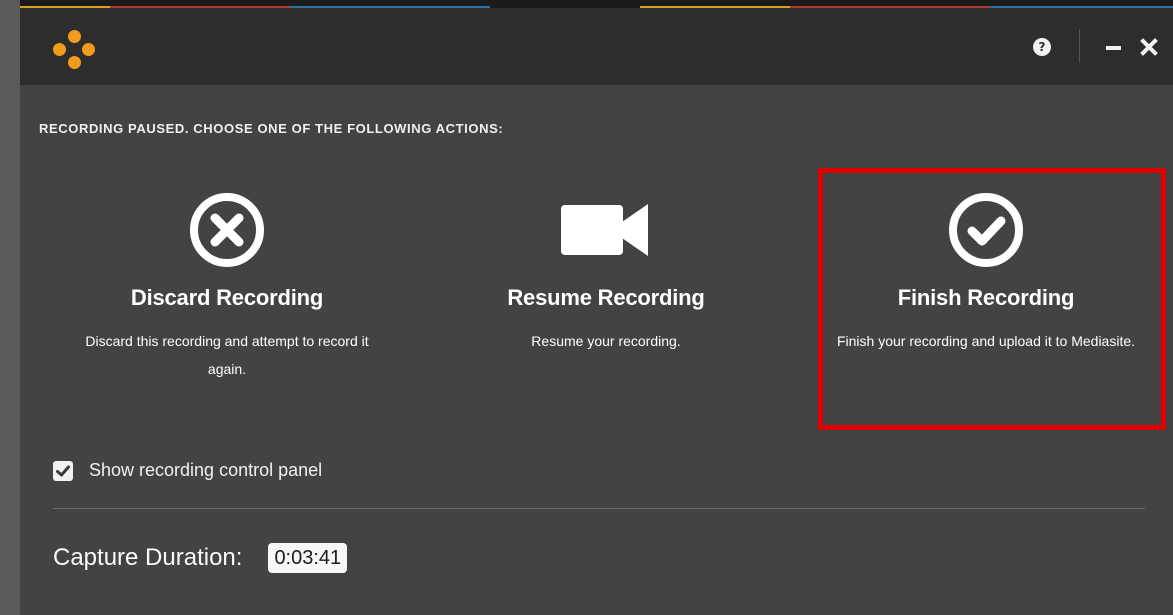  I want to click on help-button: ?, so click(1042, 47).